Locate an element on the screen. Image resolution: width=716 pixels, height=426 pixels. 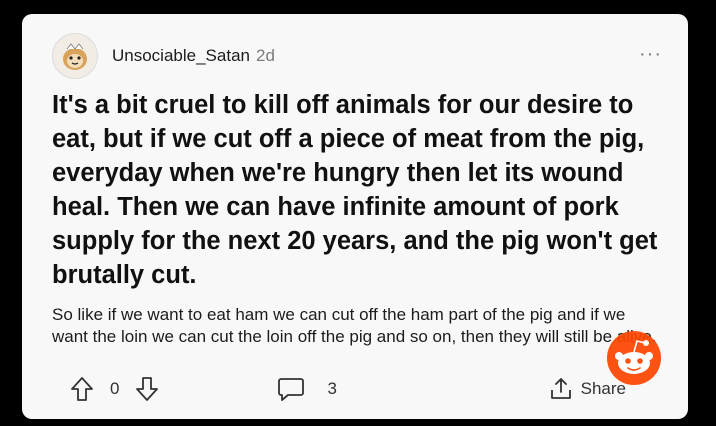
post-username: Unsociable_Satan is located at coordinates (181, 56).